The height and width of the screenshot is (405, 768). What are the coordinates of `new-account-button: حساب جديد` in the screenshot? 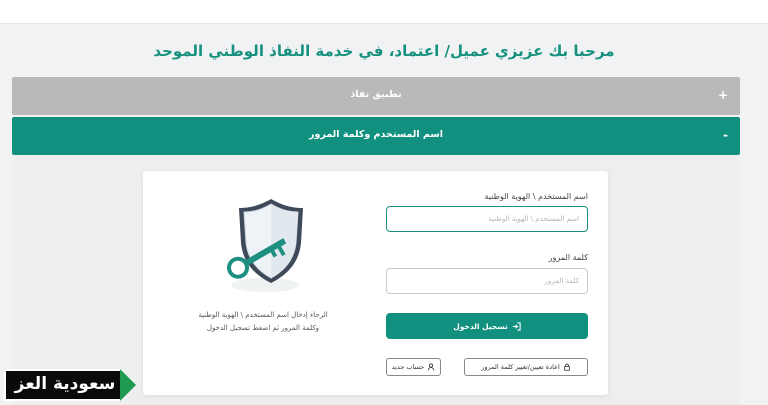 It's located at (413, 367).